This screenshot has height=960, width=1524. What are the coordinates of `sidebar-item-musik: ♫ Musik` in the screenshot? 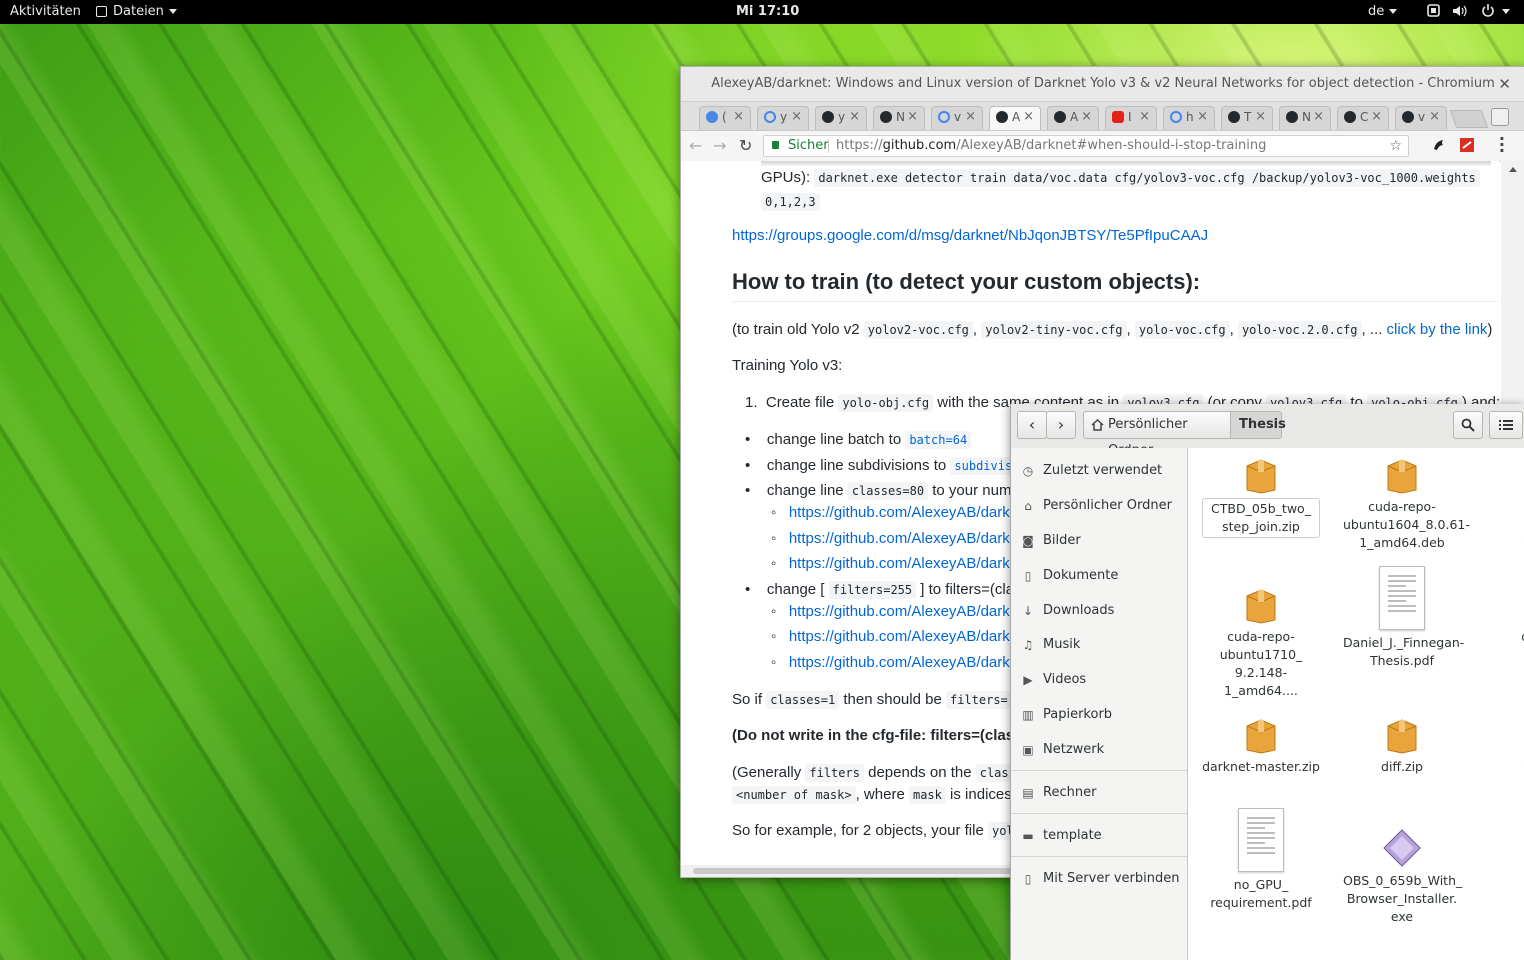 It's located at (1099, 645).